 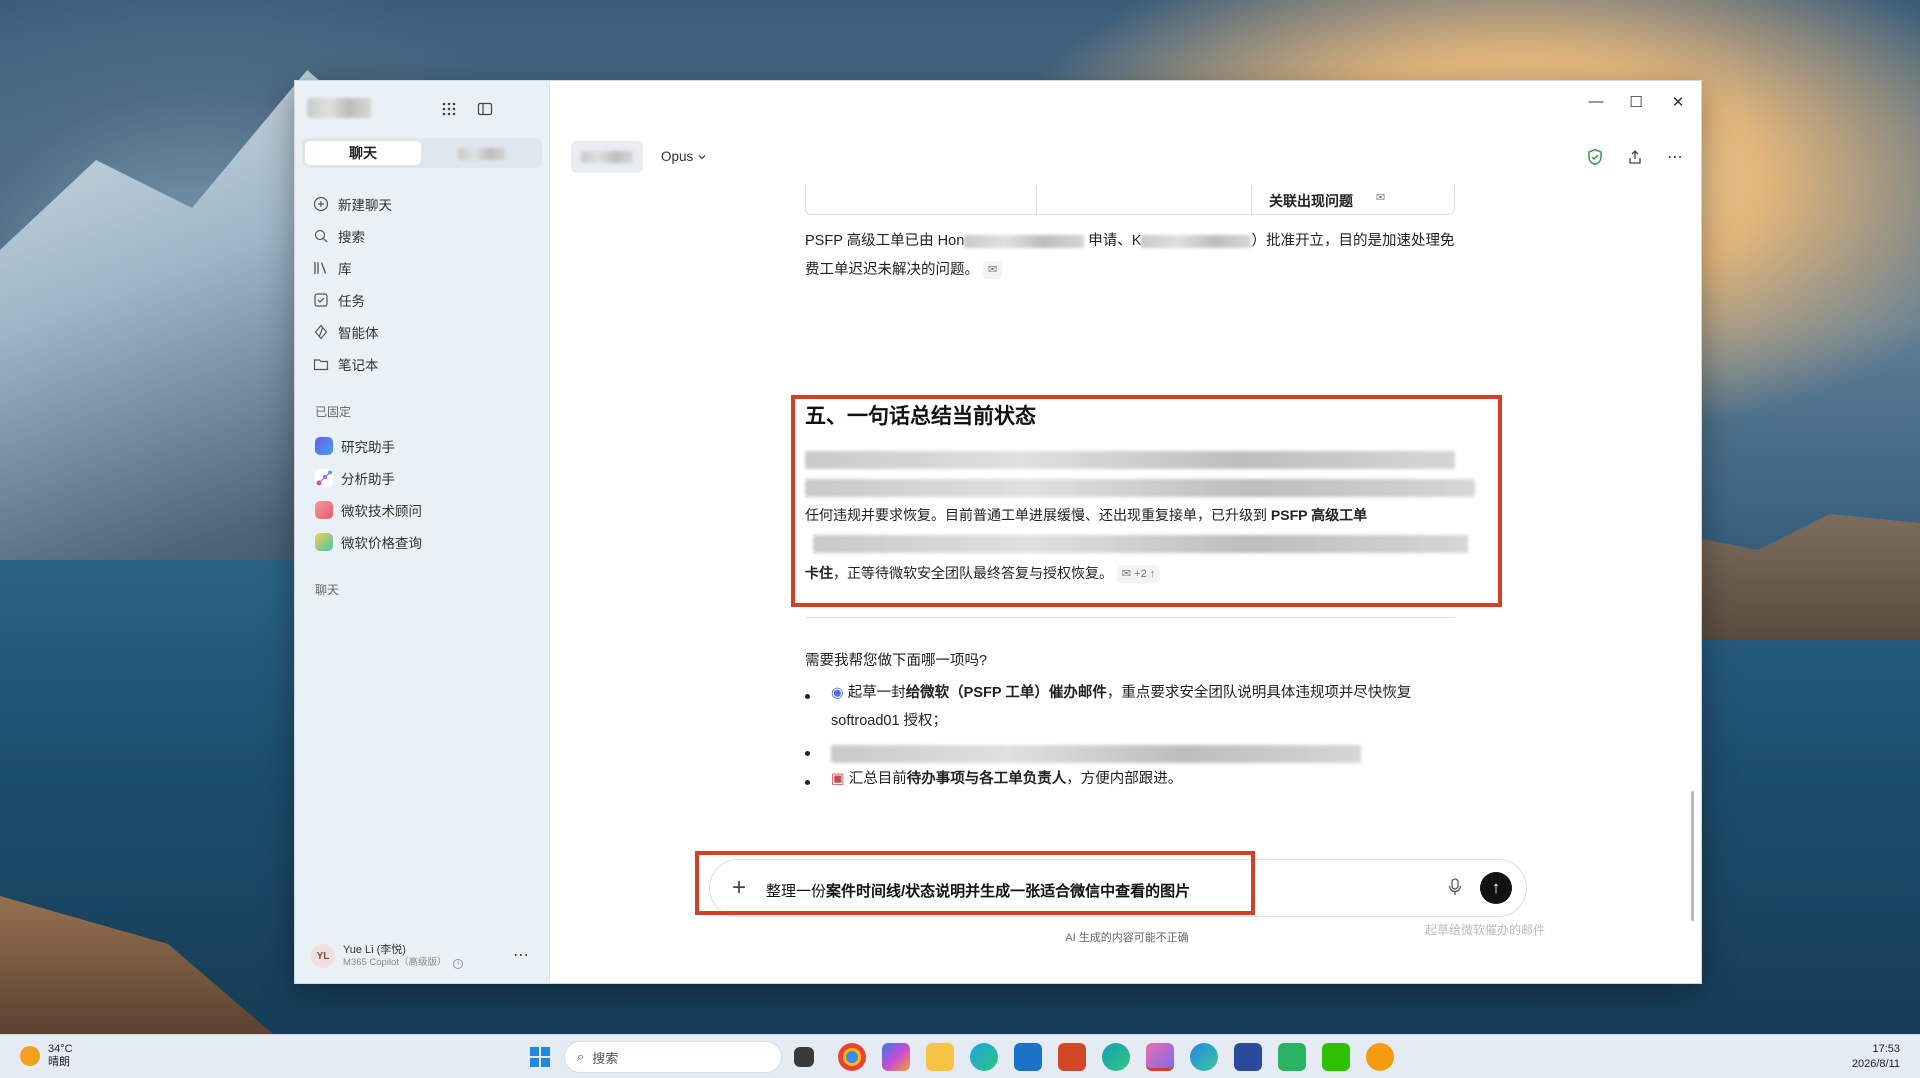 I want to click on user-plan: M365 Copilot（高级版） i, so click(x=403, y=963).